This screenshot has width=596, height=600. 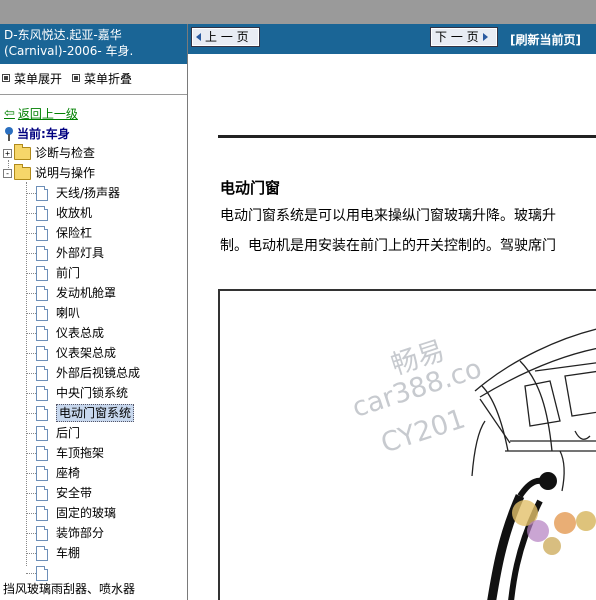 What do you see at coordinates (76, 353) in the screenshot?
I see `tree-item: 仪表架总成` at bounding box center [76, 353].